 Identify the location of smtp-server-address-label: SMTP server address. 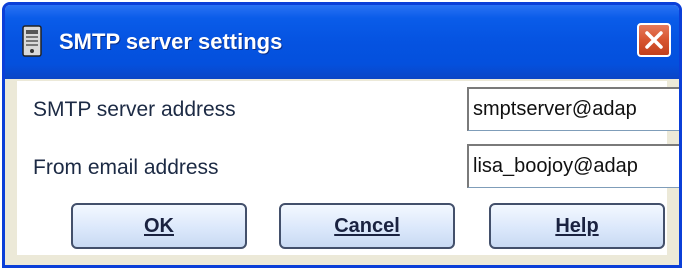
(134, 109).